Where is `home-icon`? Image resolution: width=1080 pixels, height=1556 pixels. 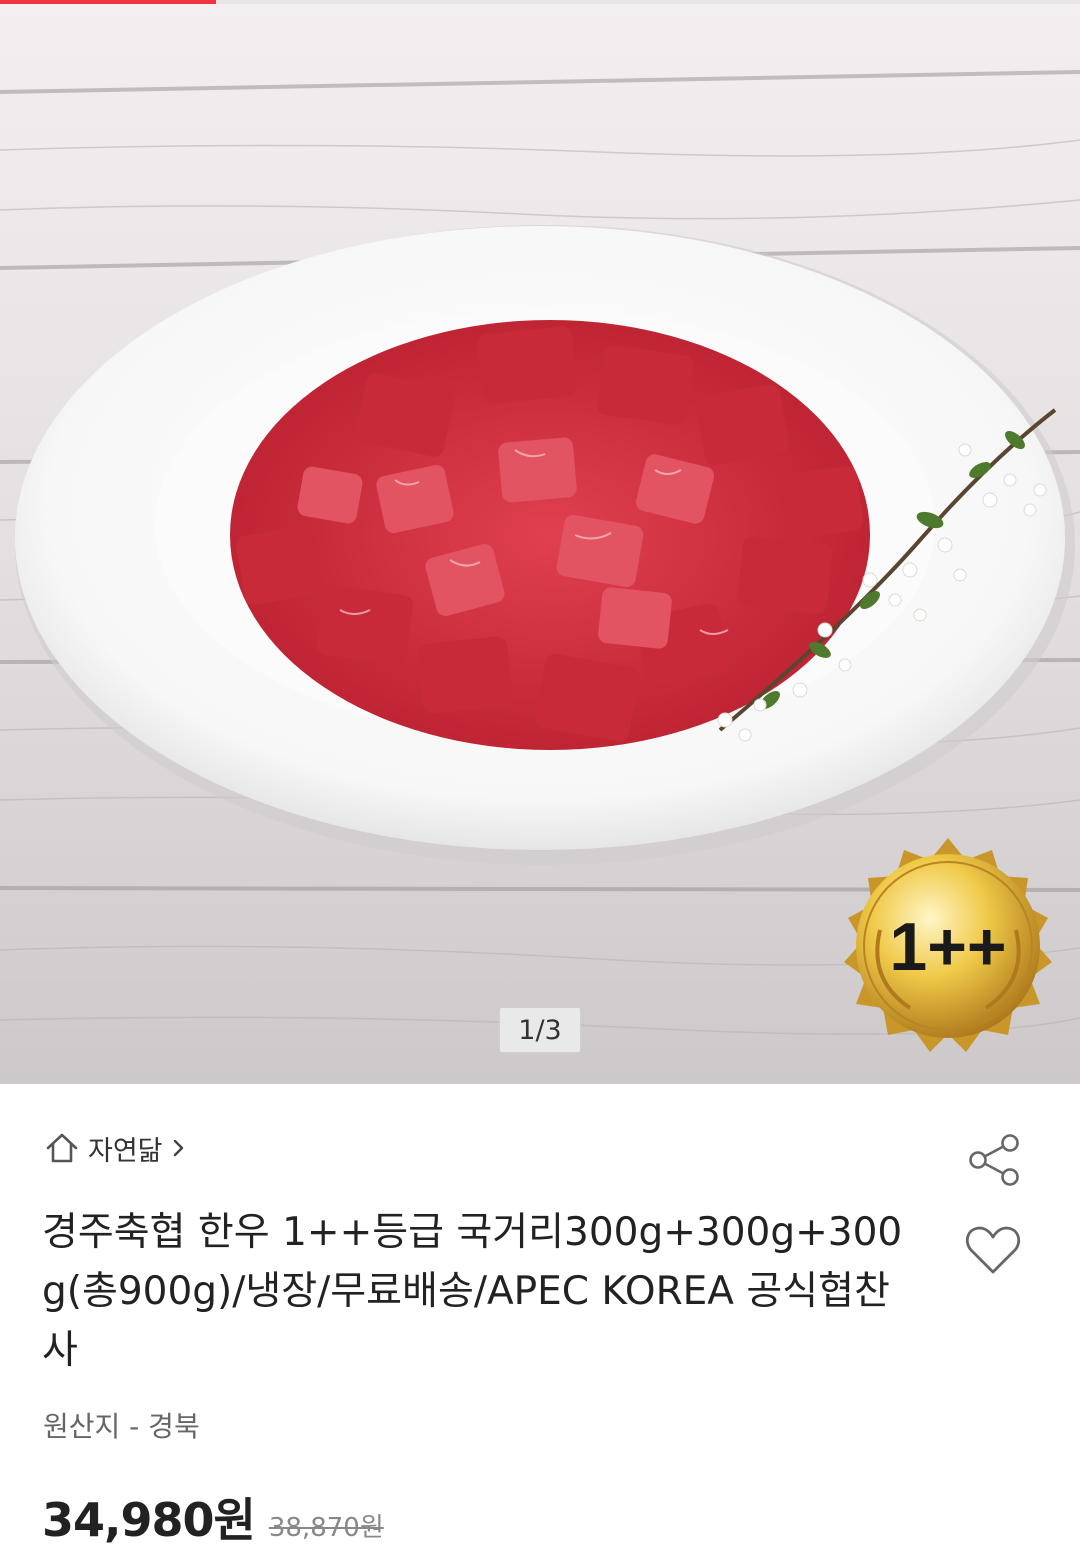
home-icon is located at coordinates (62, 1148).